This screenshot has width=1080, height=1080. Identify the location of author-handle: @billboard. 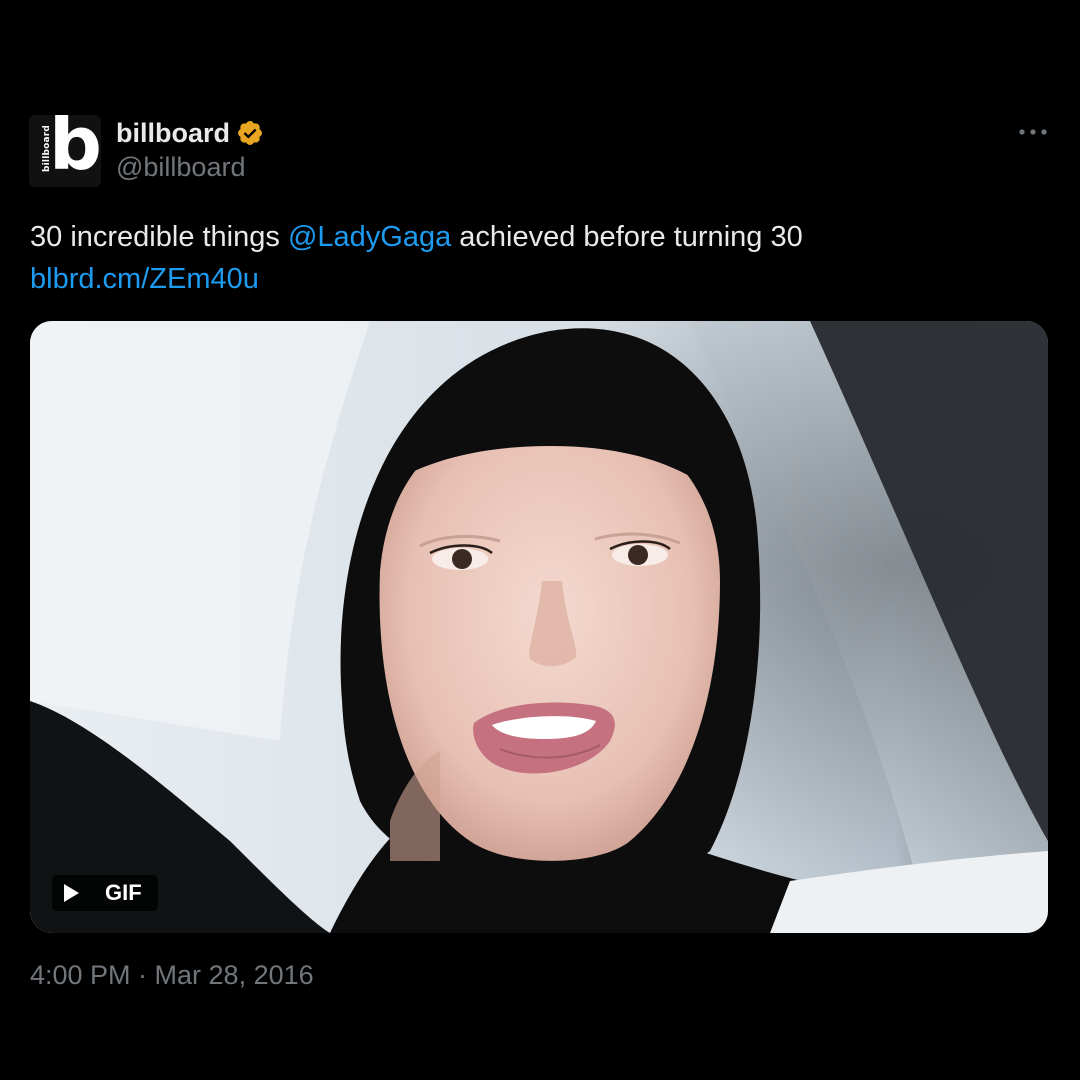
(180, 167).